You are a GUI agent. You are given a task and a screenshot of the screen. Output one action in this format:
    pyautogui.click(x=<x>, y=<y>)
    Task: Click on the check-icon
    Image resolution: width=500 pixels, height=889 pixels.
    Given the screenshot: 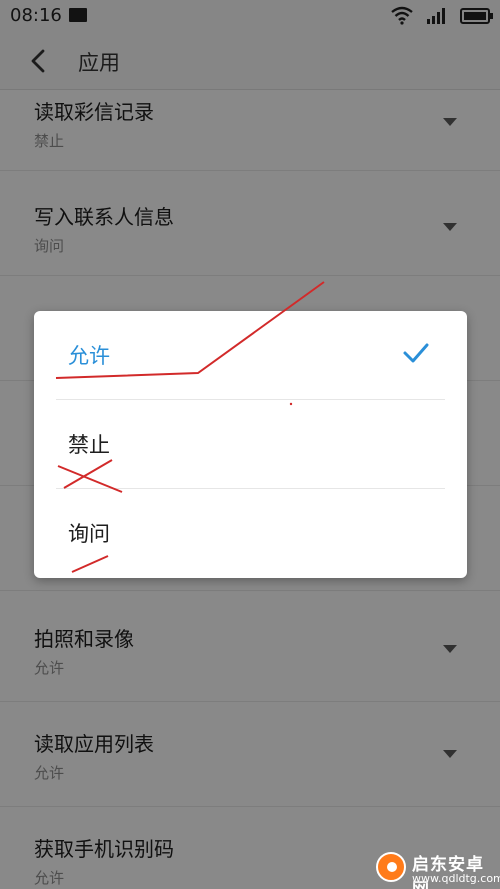 What is the action you would take?
    pyautogui.click(x=416, y=353)
    